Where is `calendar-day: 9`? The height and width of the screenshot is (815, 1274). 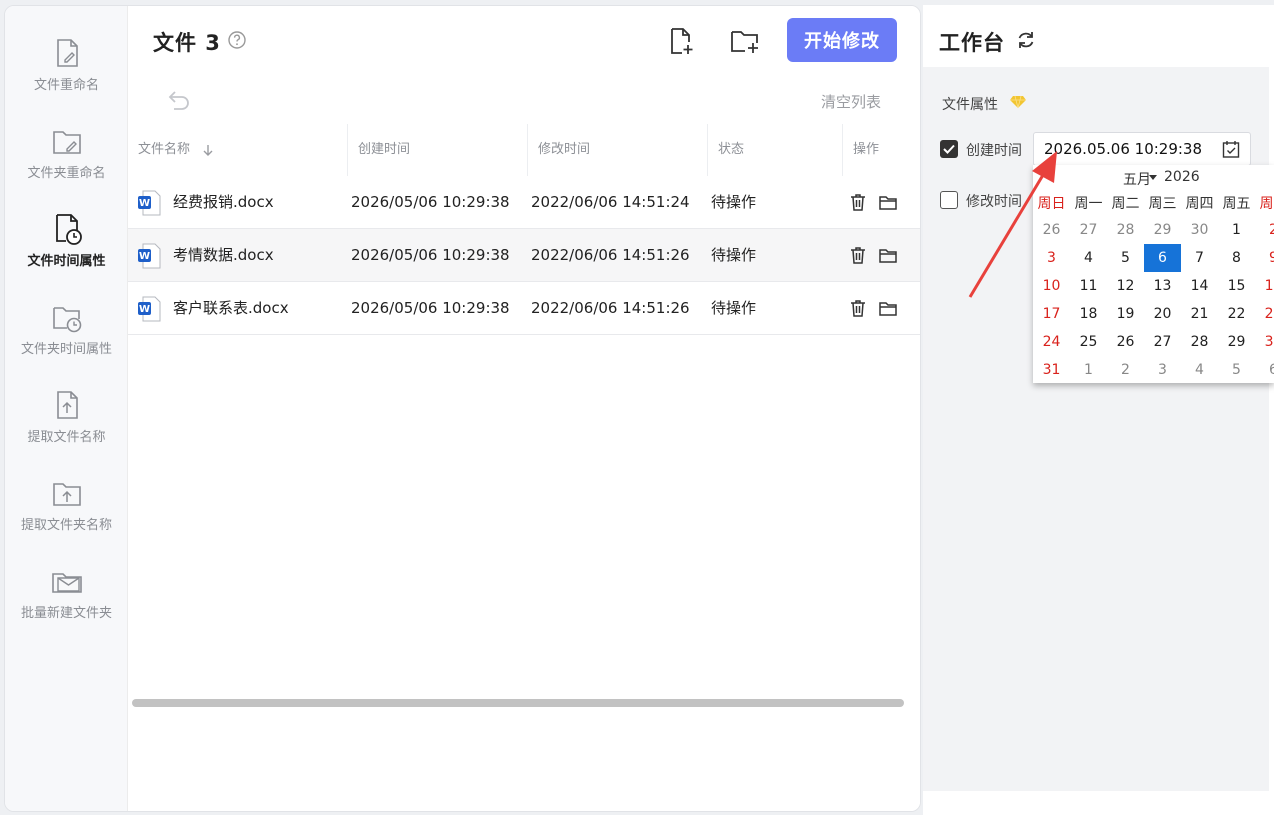 calendar-day: 9 is located at coordinates (1264, 258).